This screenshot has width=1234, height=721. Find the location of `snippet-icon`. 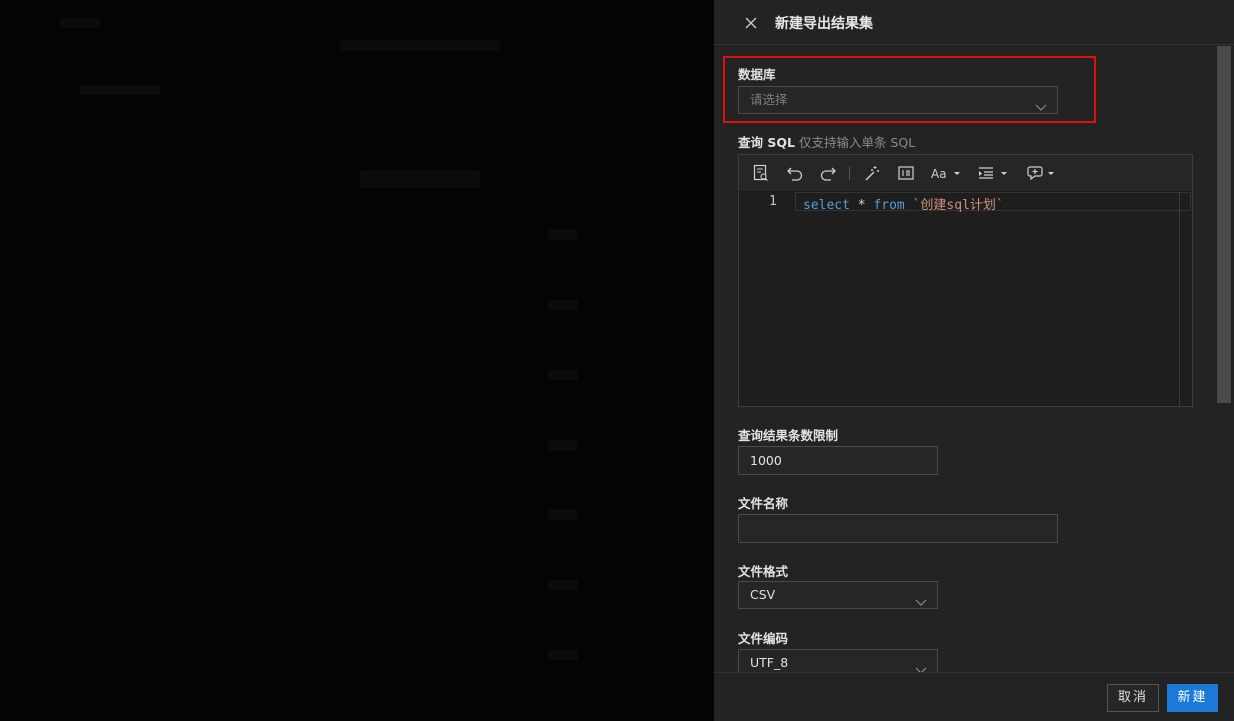

snippet-icon is located at coordinates (1041, 173).